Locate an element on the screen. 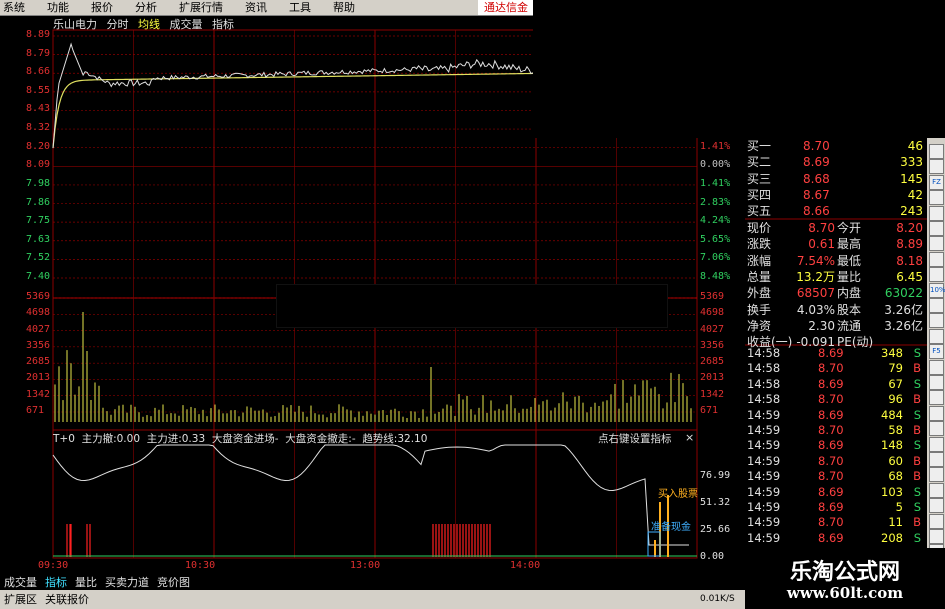 The height and width of the screenshot is (609, 945). bid-volume: 145 is located at coordinates (911, 178).